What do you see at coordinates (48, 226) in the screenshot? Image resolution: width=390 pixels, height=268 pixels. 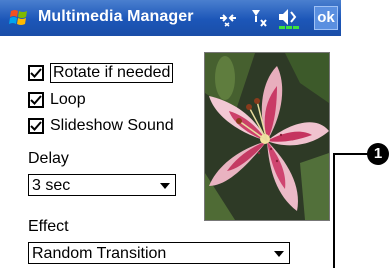 I see `effect-label: Effect` at bounding box center [48, 226].